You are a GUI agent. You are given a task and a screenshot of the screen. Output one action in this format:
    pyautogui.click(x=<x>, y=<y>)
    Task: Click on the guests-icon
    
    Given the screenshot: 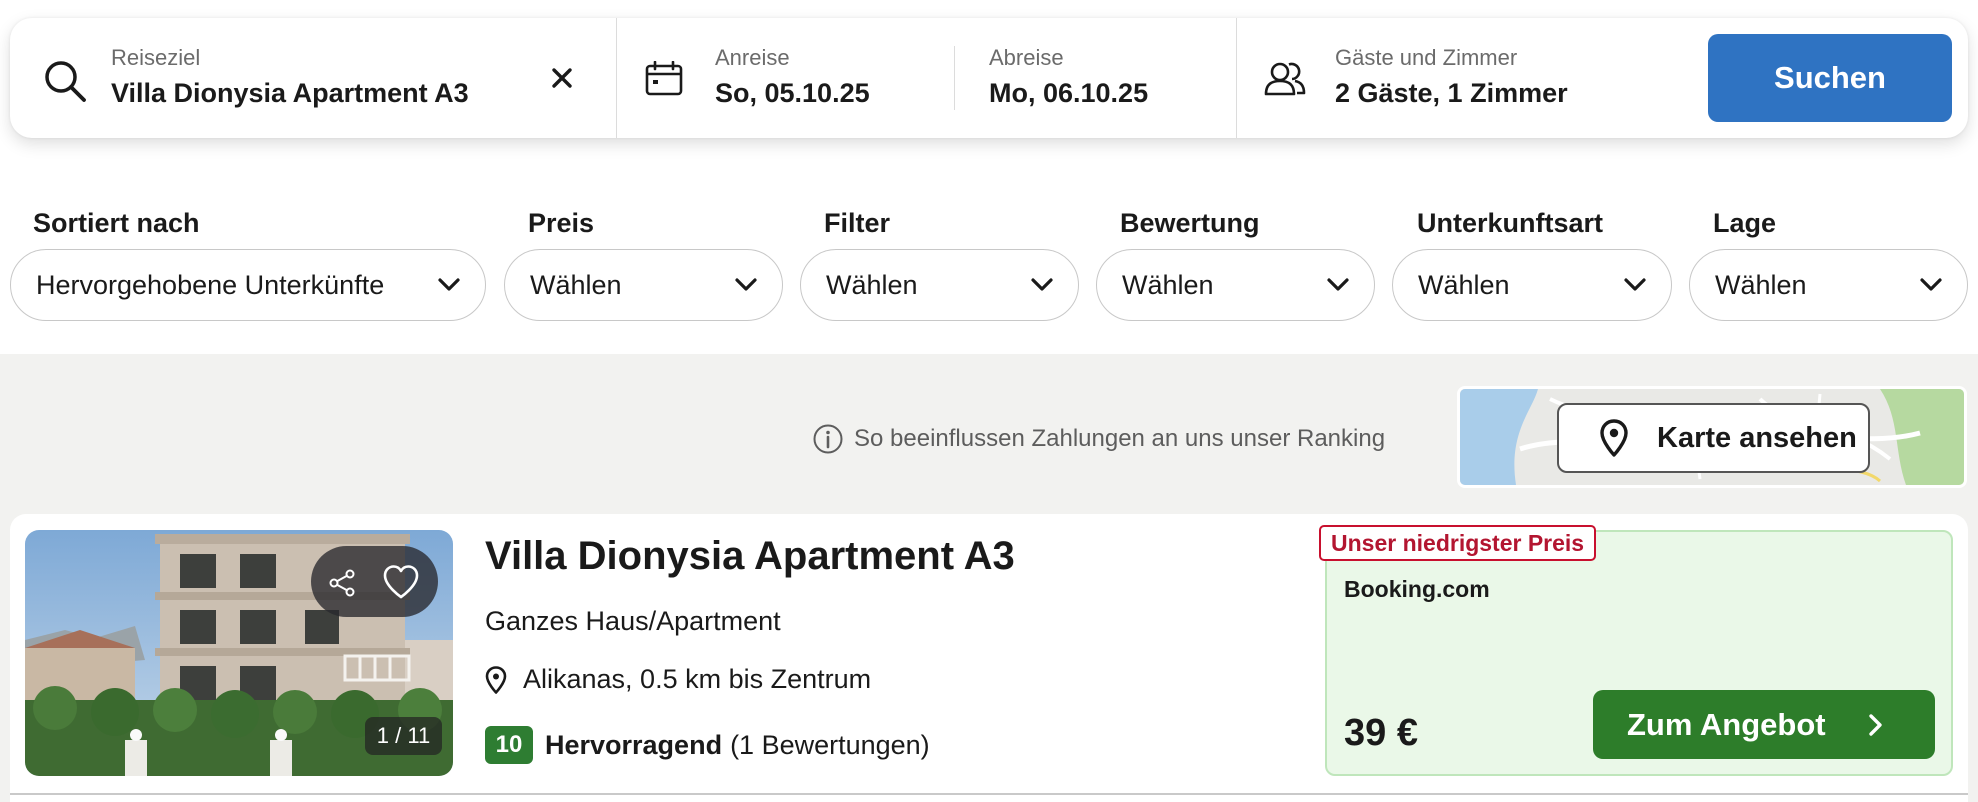 What is the action you would take?
    pyautogui.click(x=1285, y=79)
    